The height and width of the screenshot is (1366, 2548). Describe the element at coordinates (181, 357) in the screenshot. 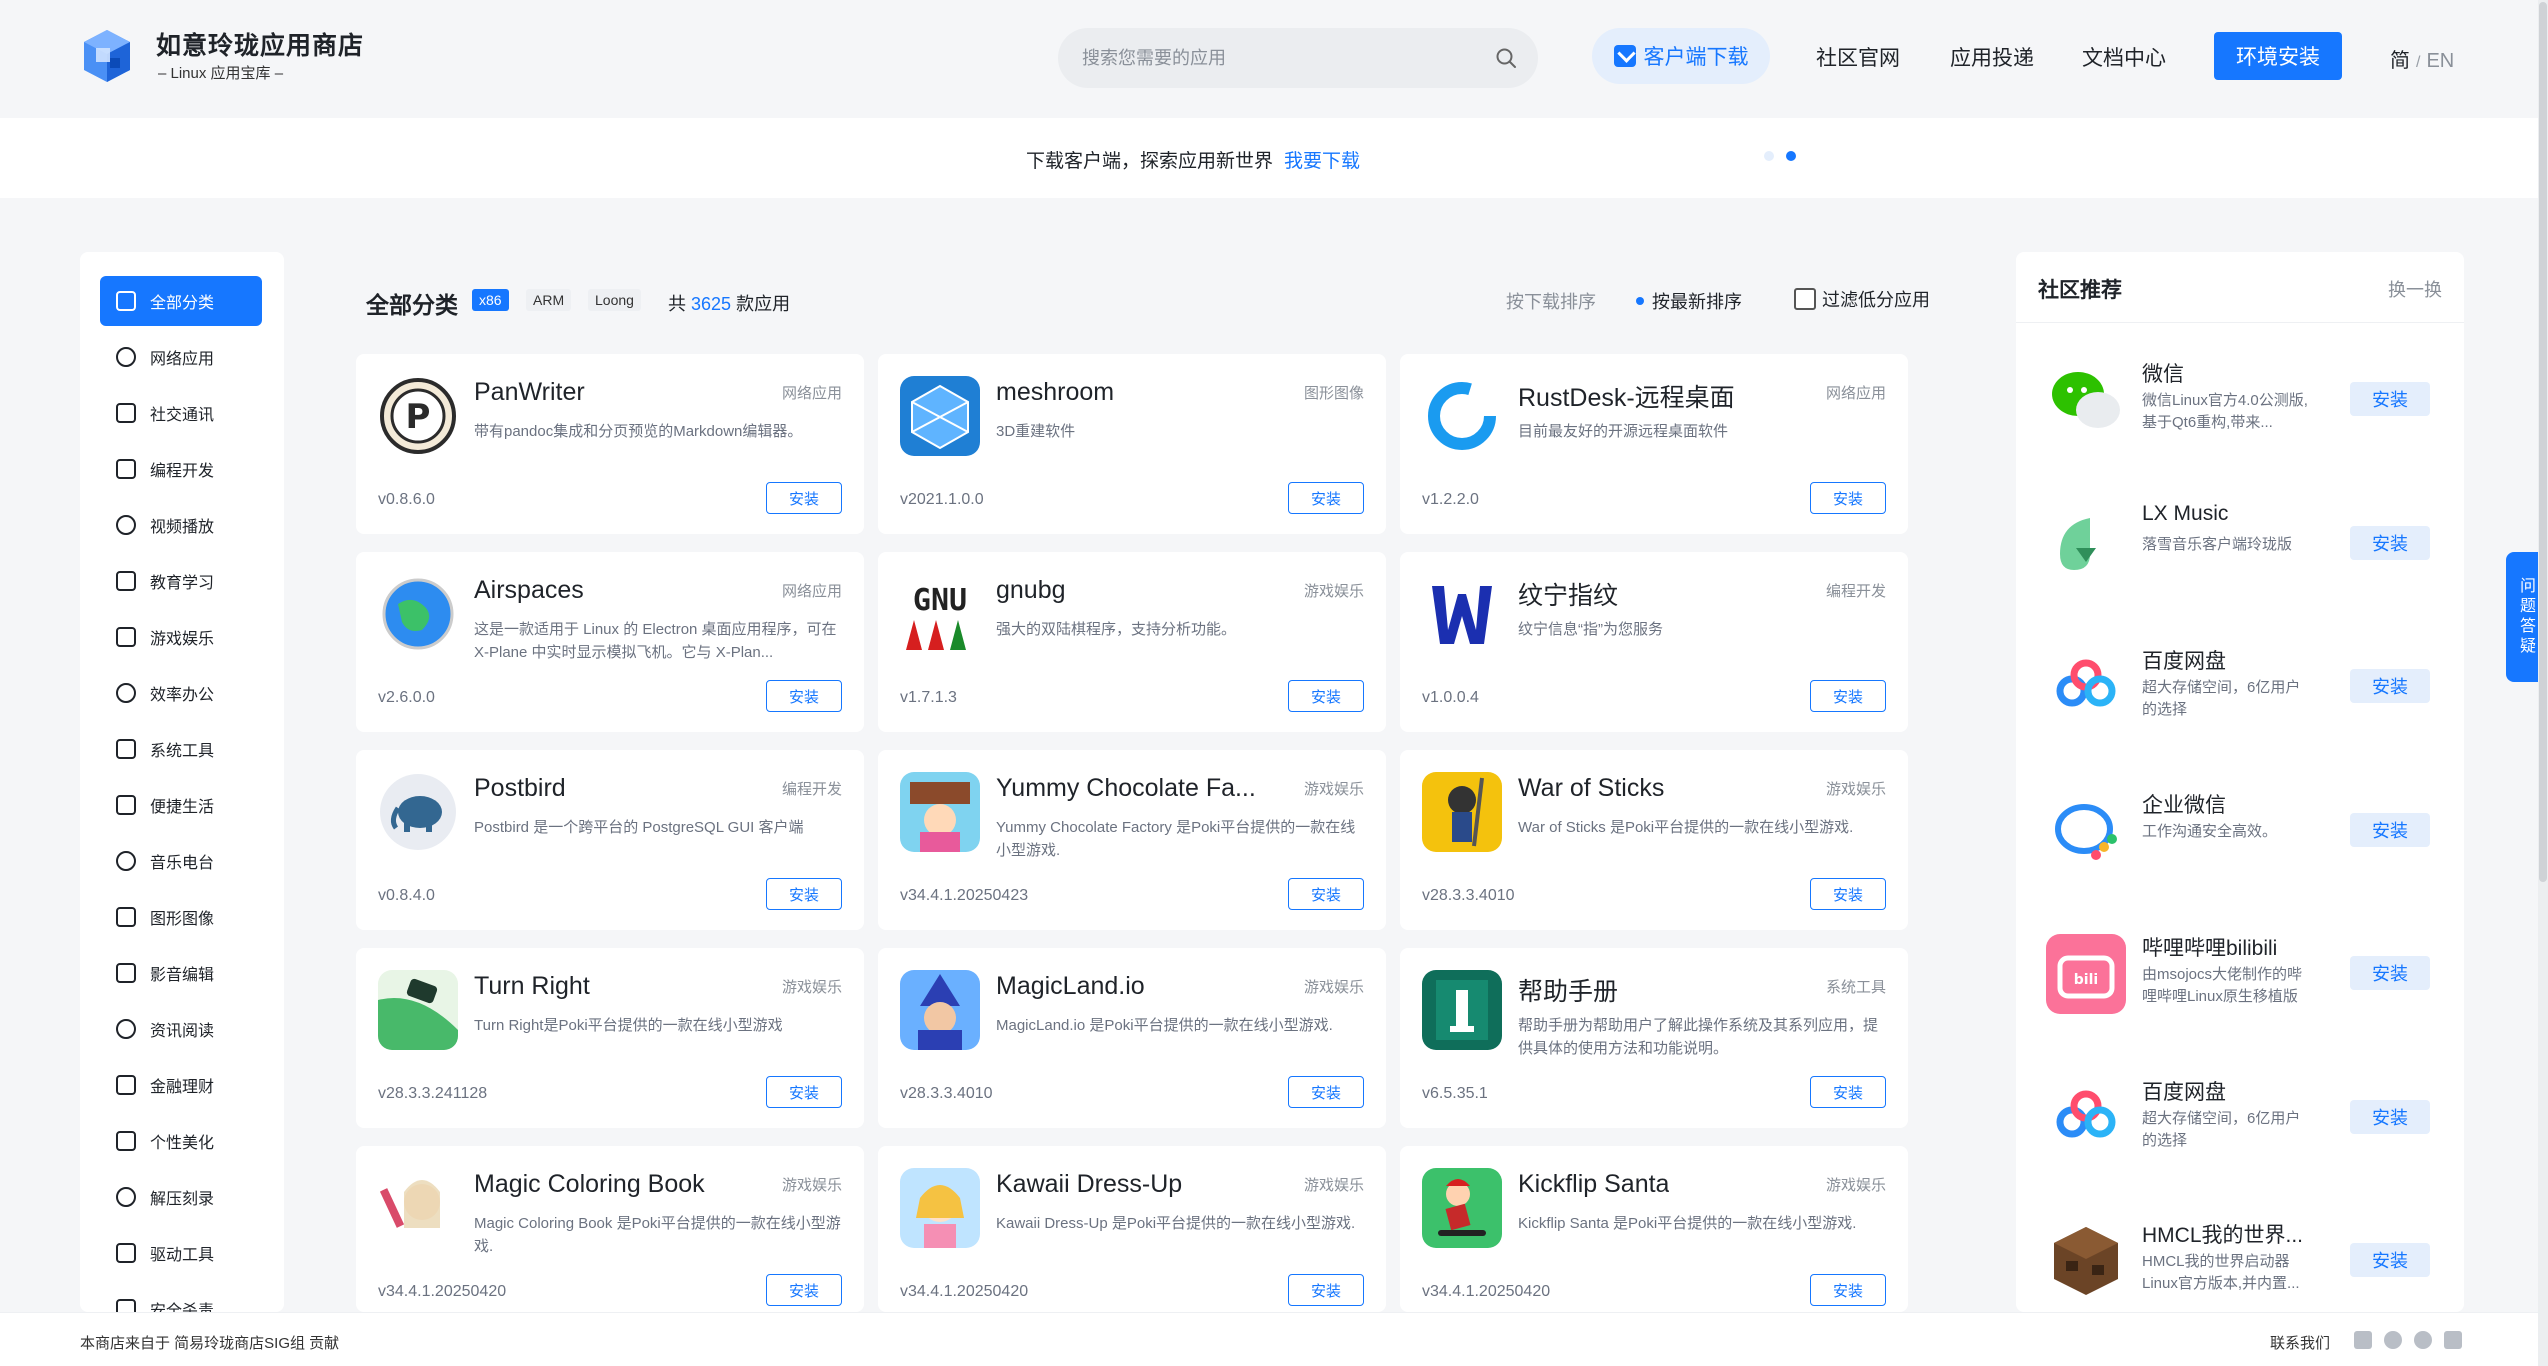

I see `sidebar-item-1: 网络应用` at that location.